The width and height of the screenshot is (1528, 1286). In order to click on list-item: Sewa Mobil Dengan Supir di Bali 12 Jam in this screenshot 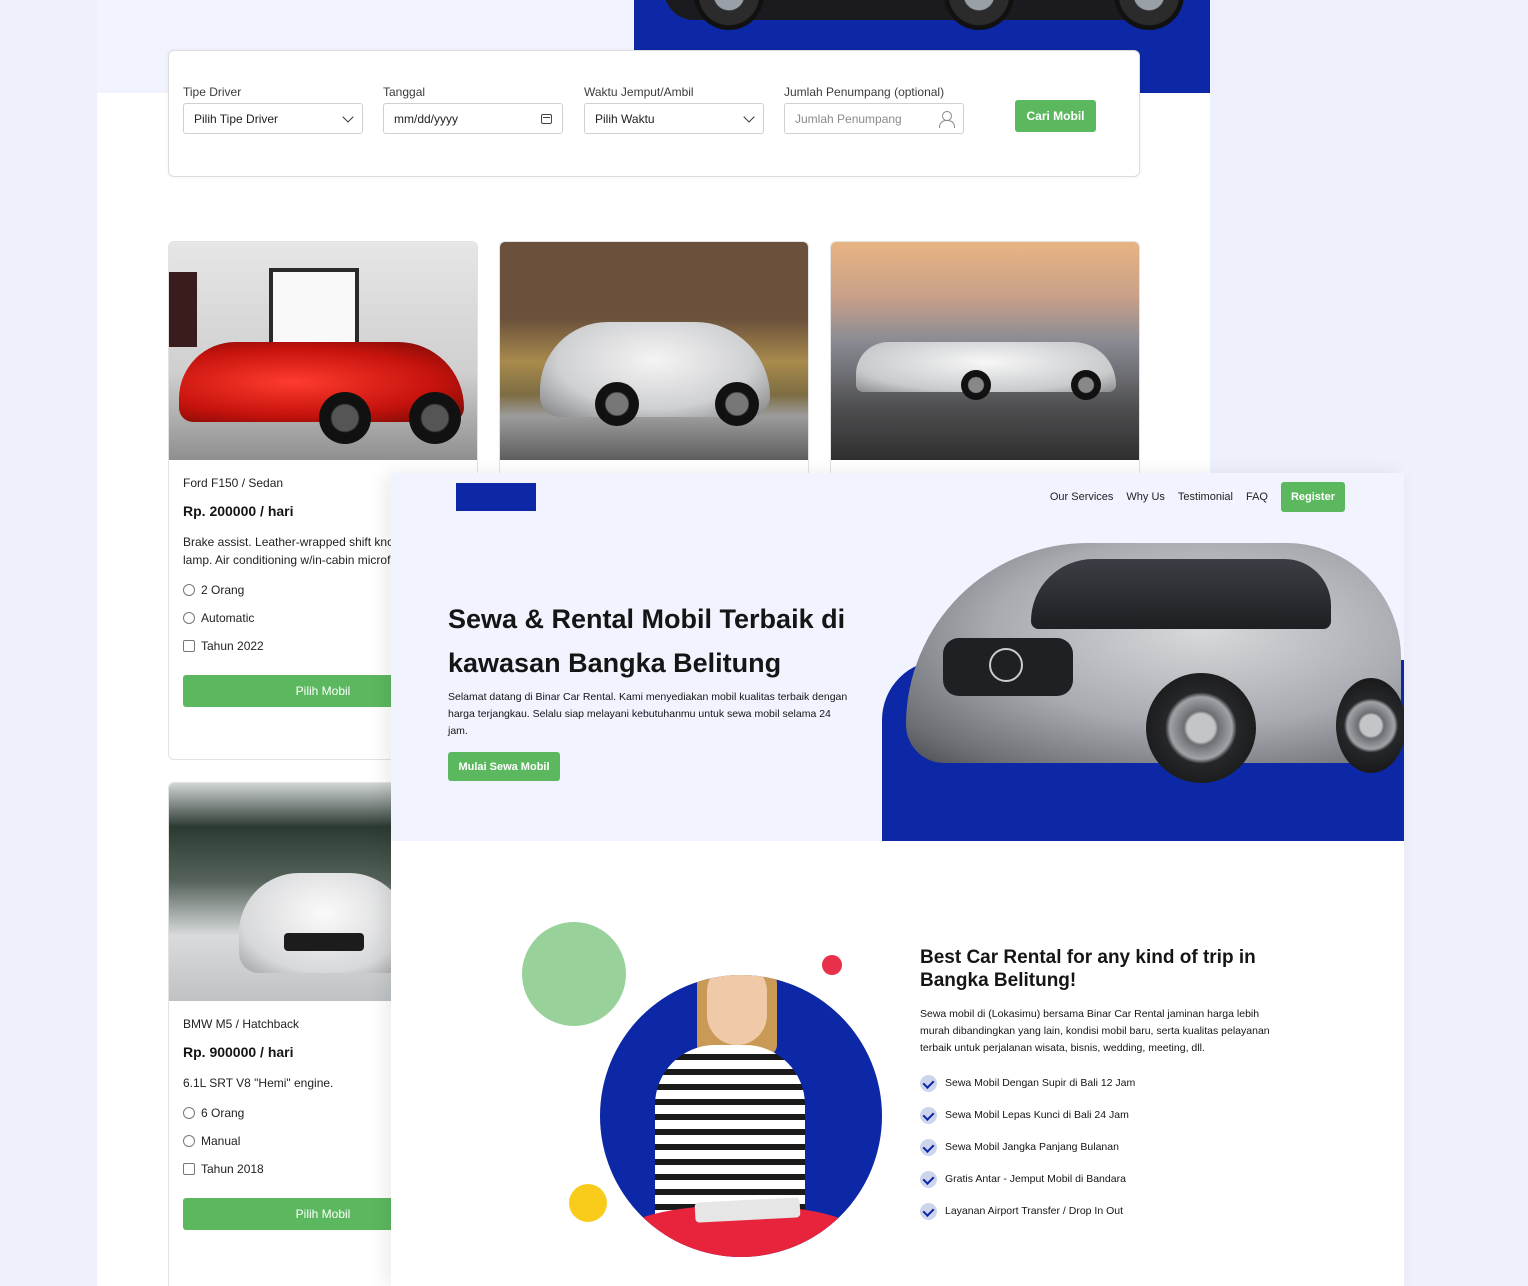, I will do `click(1027, 1083)`.